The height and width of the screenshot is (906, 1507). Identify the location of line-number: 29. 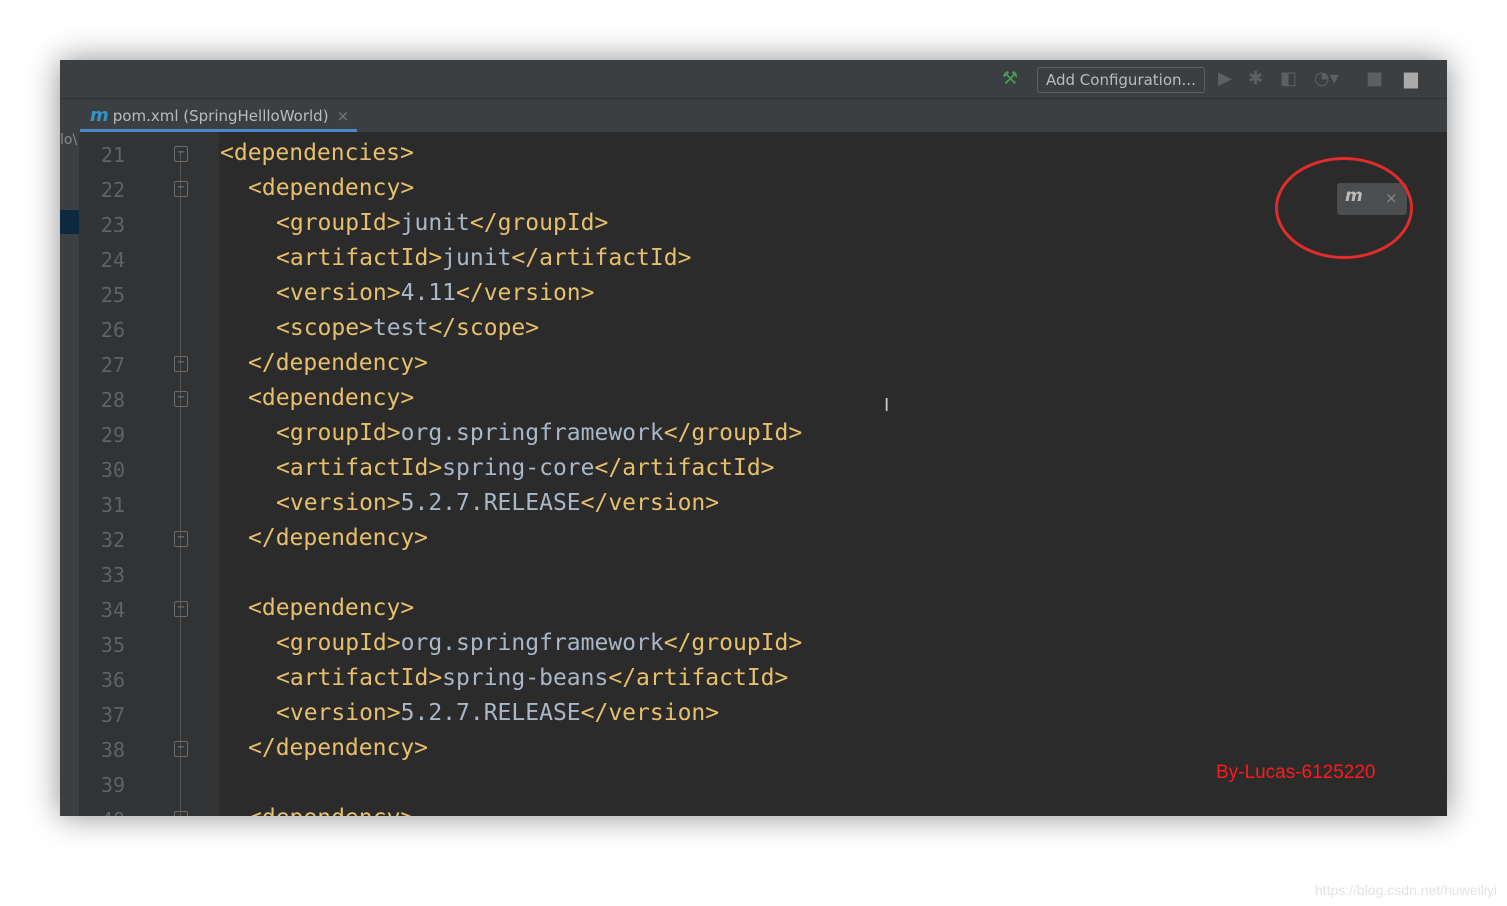
(112, 435).